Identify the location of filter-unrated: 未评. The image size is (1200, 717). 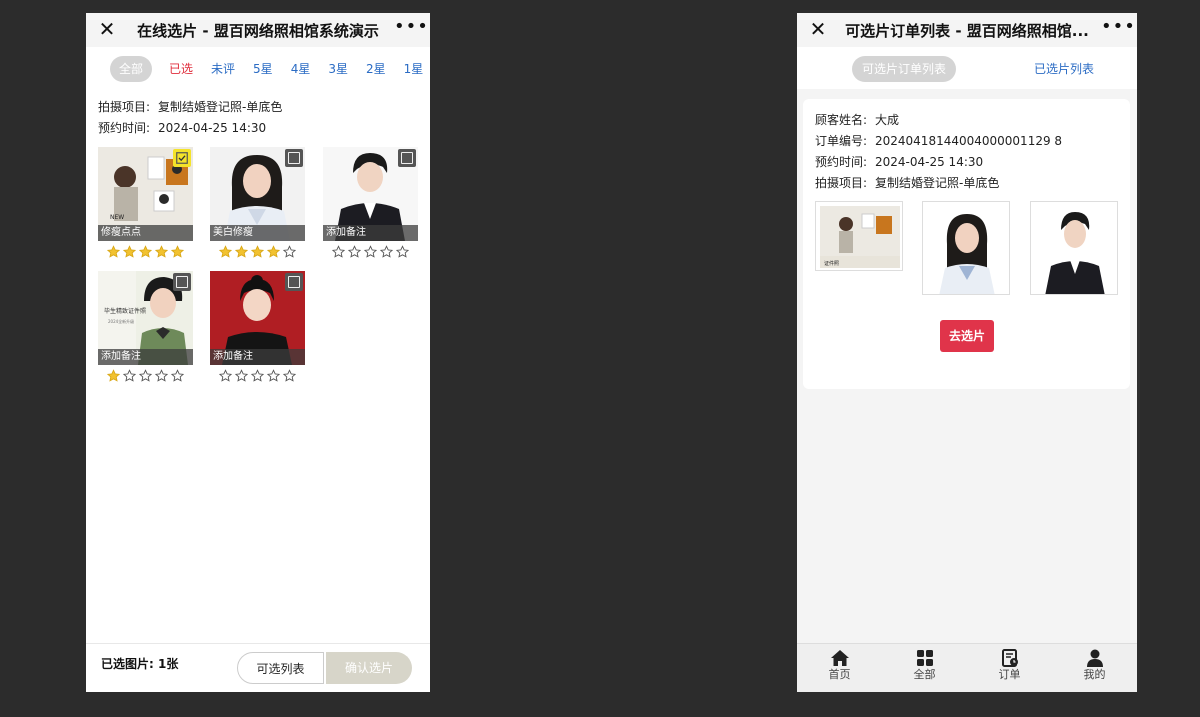
(223, 69).